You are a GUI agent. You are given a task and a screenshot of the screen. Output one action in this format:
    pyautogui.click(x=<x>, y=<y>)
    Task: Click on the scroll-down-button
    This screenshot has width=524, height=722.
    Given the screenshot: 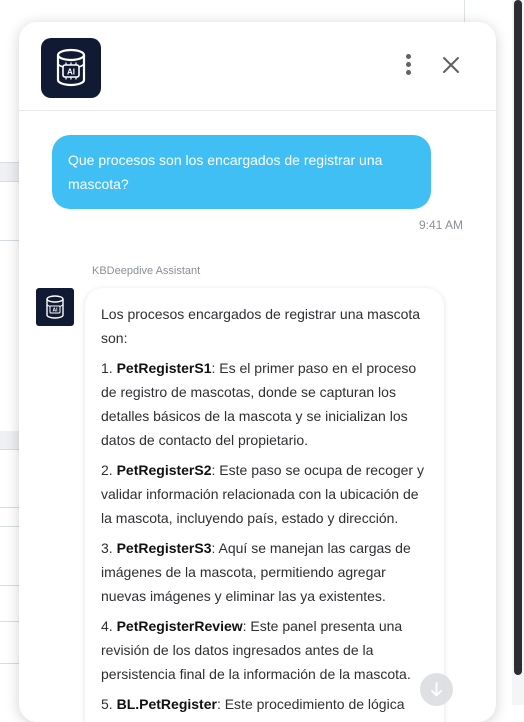 What is the action you would take?
    pyautogui.click(x=436, y=689)
    